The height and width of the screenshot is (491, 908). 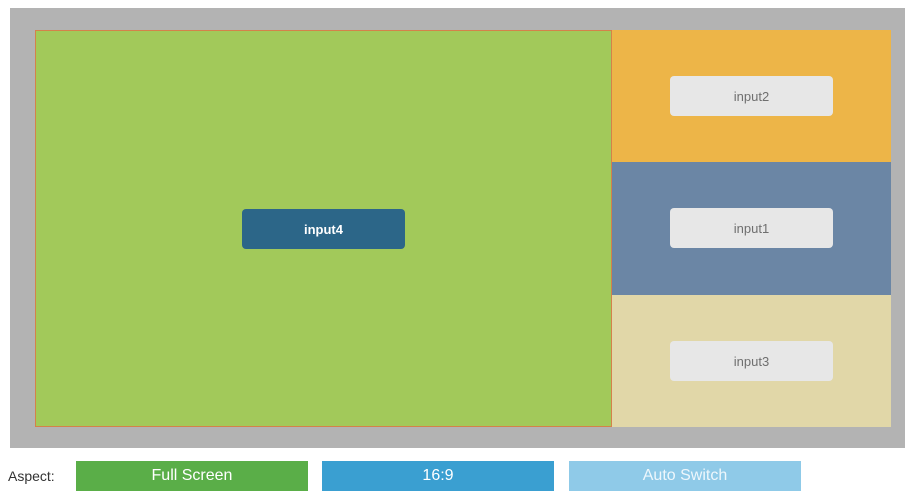 I want to click on input-select-main: input4, so click(x=323, y=229).